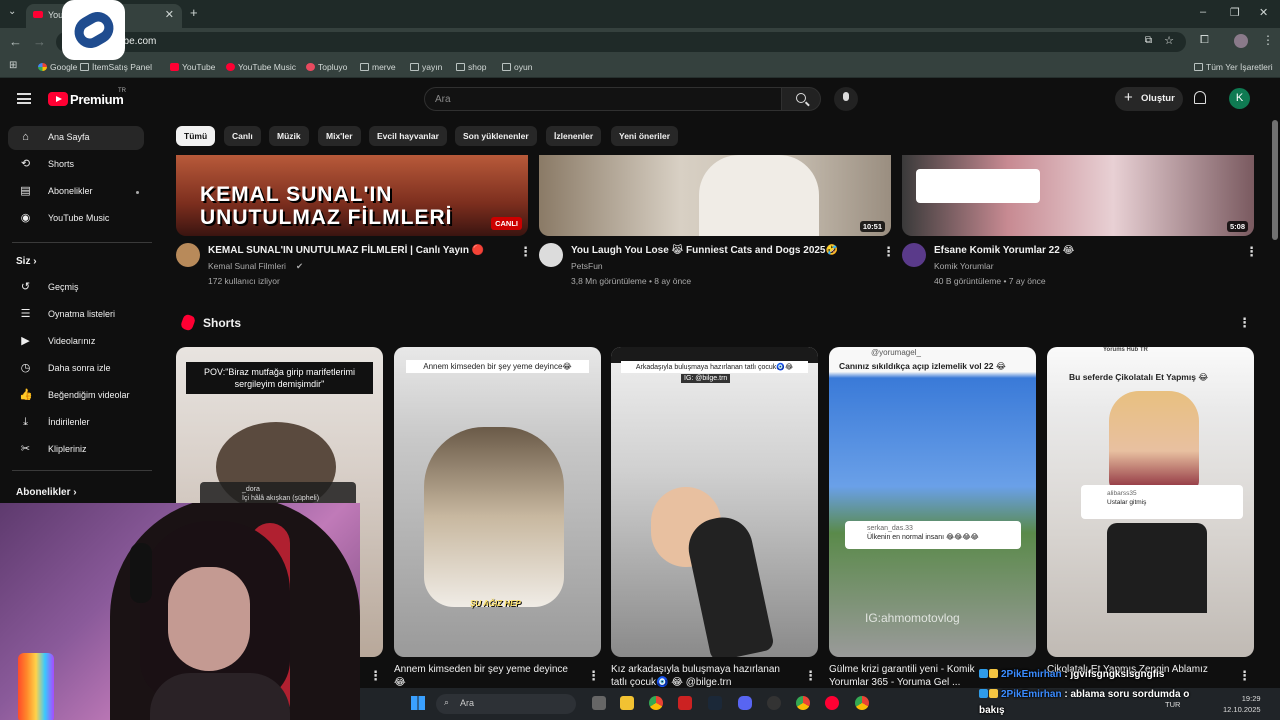  I want to click on bookmark-google: Google, so click(57, 67).